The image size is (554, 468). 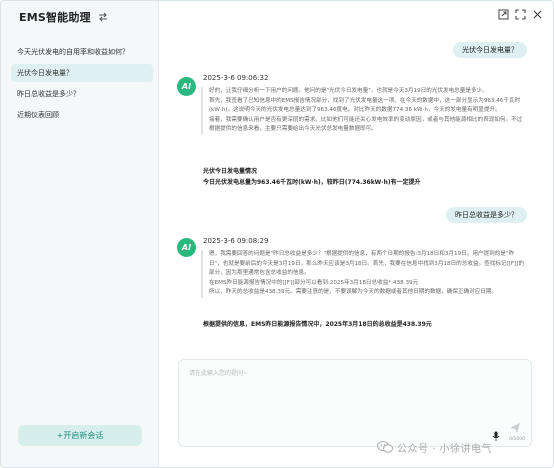 What do you see at coordinates (236, 78) in the screenshot?
I see `message-timestamp: 2025-3-6 09:06:32` at bounding box center [236, 78].